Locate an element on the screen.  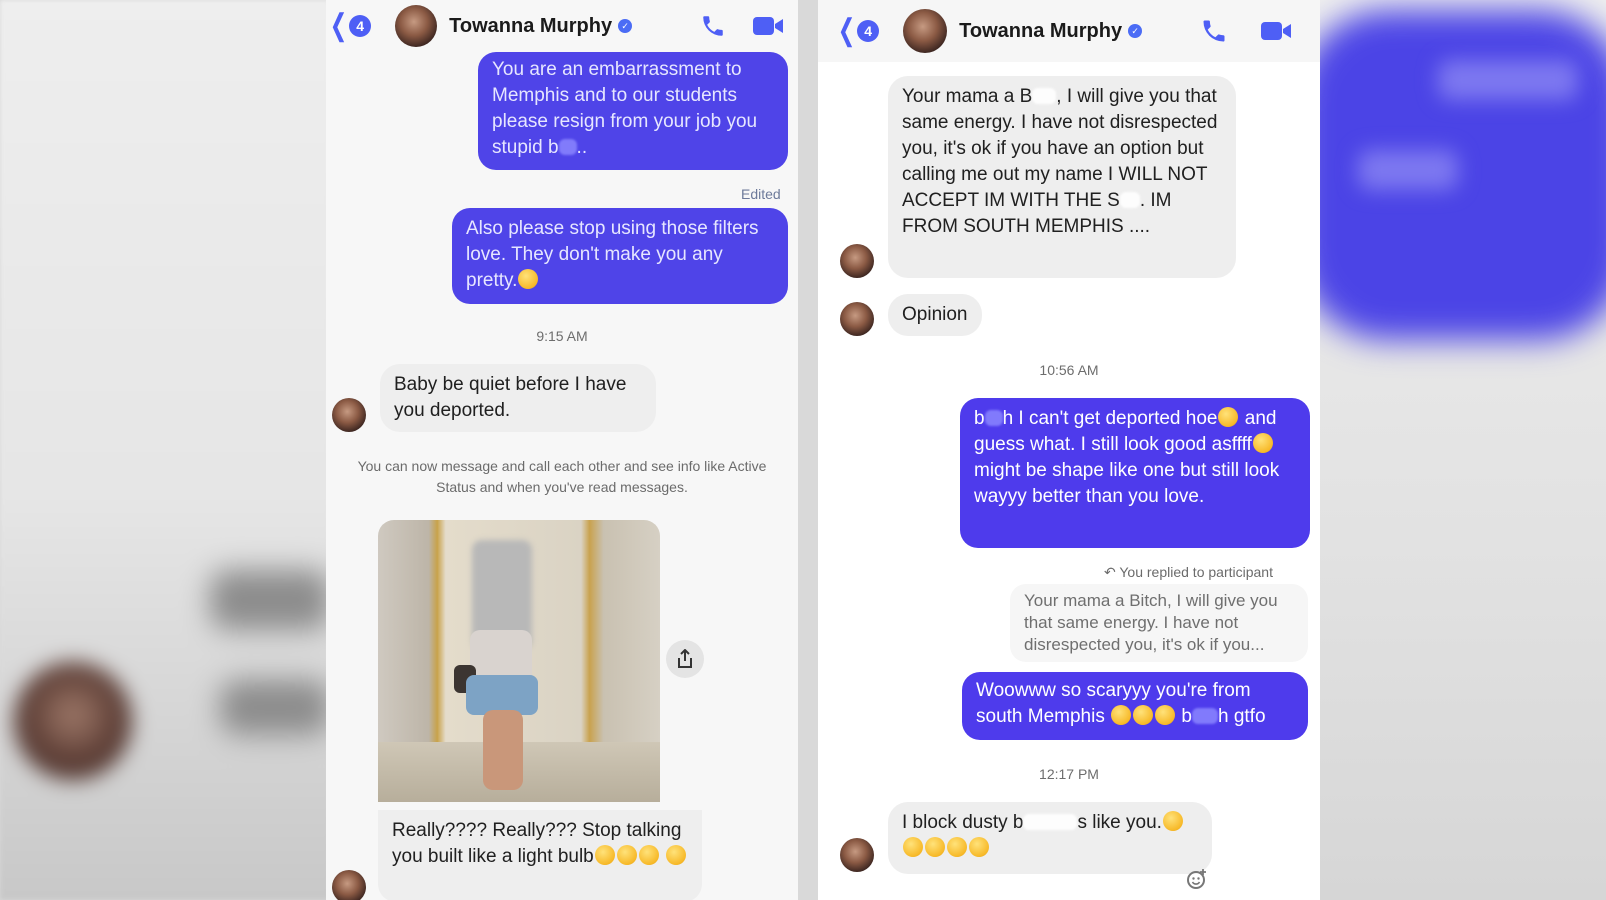
reply-meta-text: You replied to participant is located at coordinates (1196, 572).